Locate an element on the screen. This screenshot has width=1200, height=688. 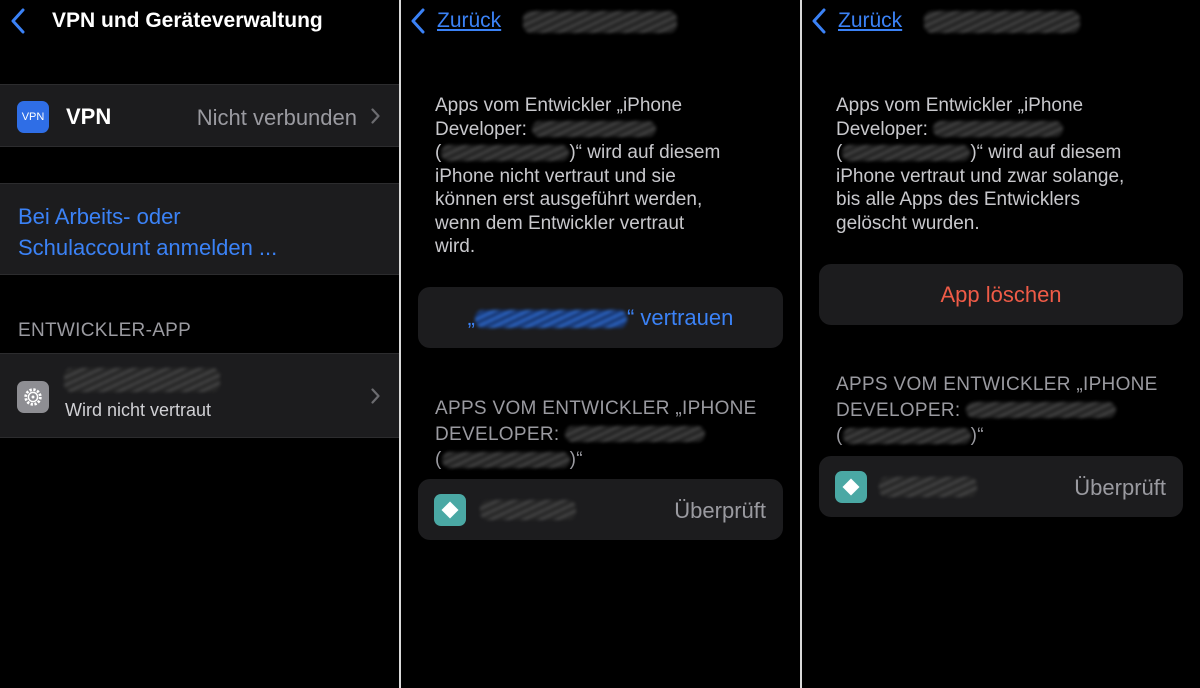
trust-button-label: „ “ vertrauen is located at coordinates (600, 317).